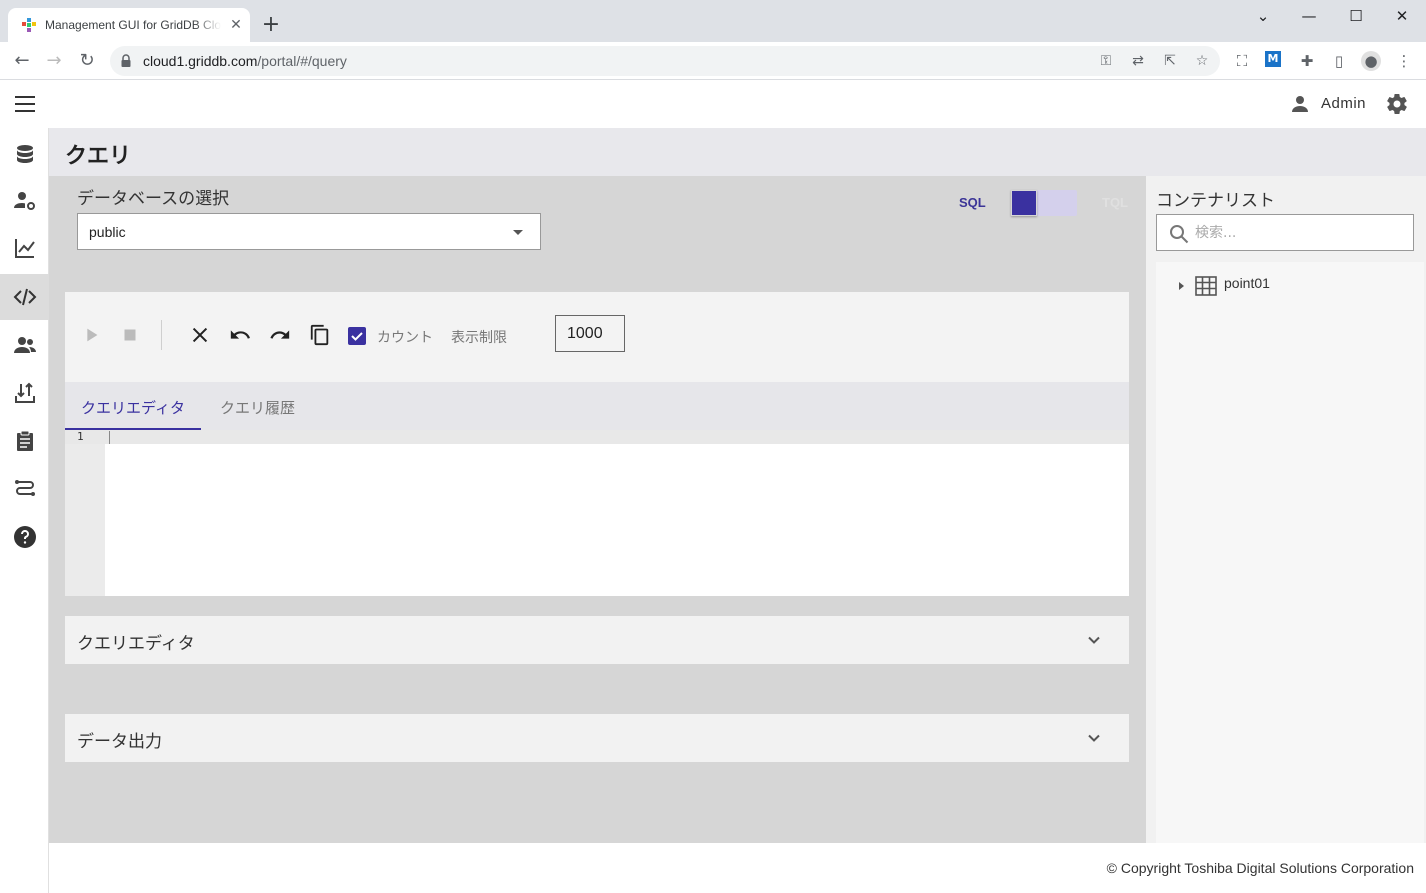 Image resolution: width=1426 pixels, height=893 pixels. I want to click on tree-item-label: point01, so click(1247, 283).